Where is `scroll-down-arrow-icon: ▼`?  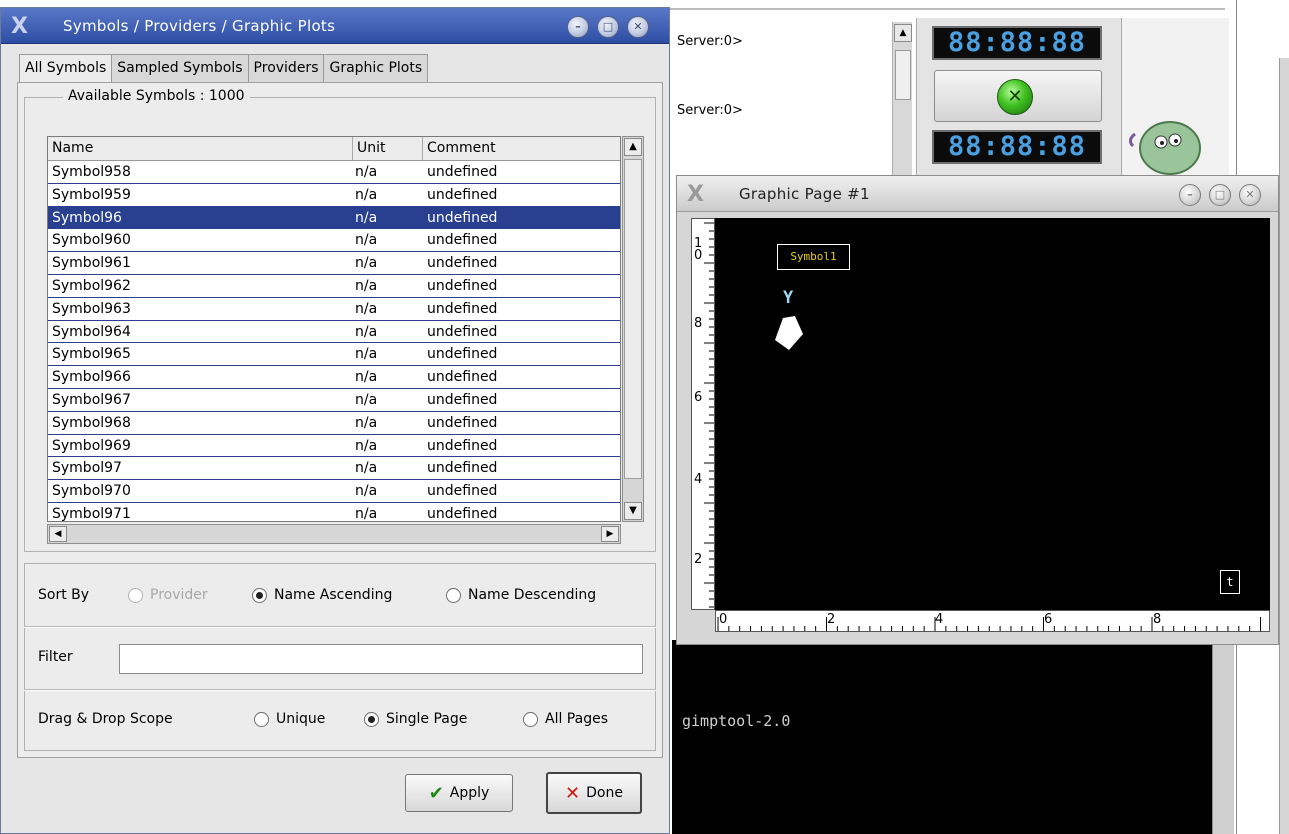 scroll-down-arrow-icon: ▼ is located at coordinates (633, 511).